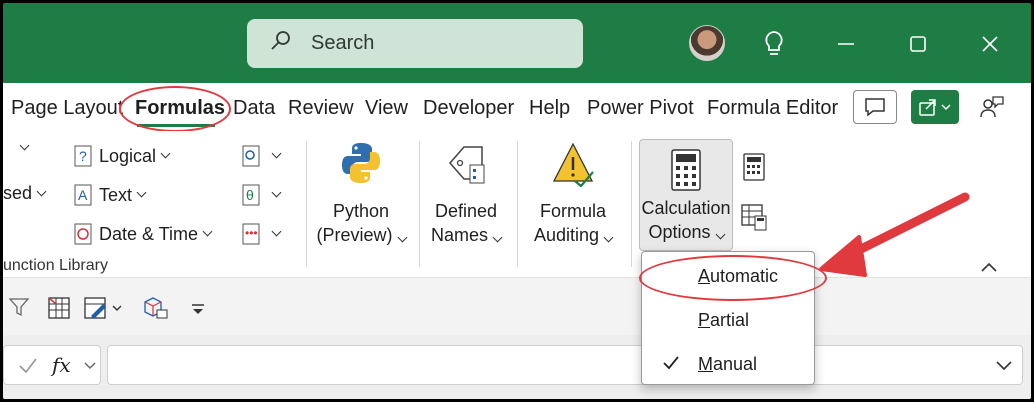 The height and width of the screenshot is (402, 1034). Describe the element at coordinates (918, 44) in the screenshot. I see `maximize-icon` at that location.